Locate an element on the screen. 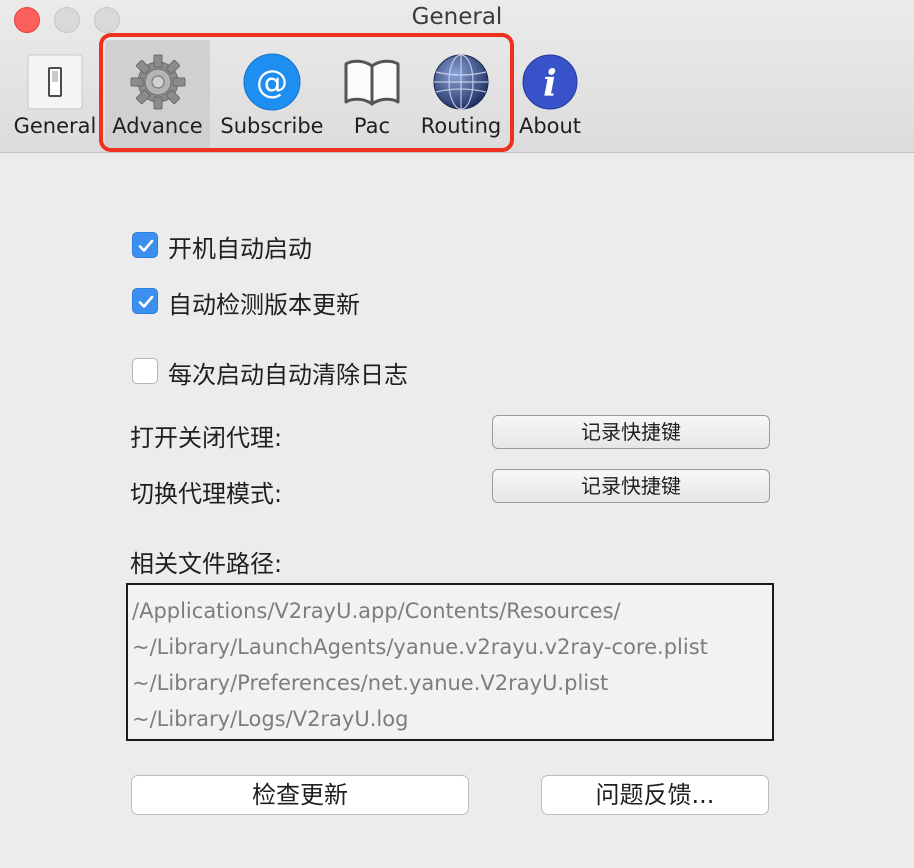 The height and width of the screenshot is (868, 914). toolbar-item-pac: Pac is located at coordinates (372, 95).